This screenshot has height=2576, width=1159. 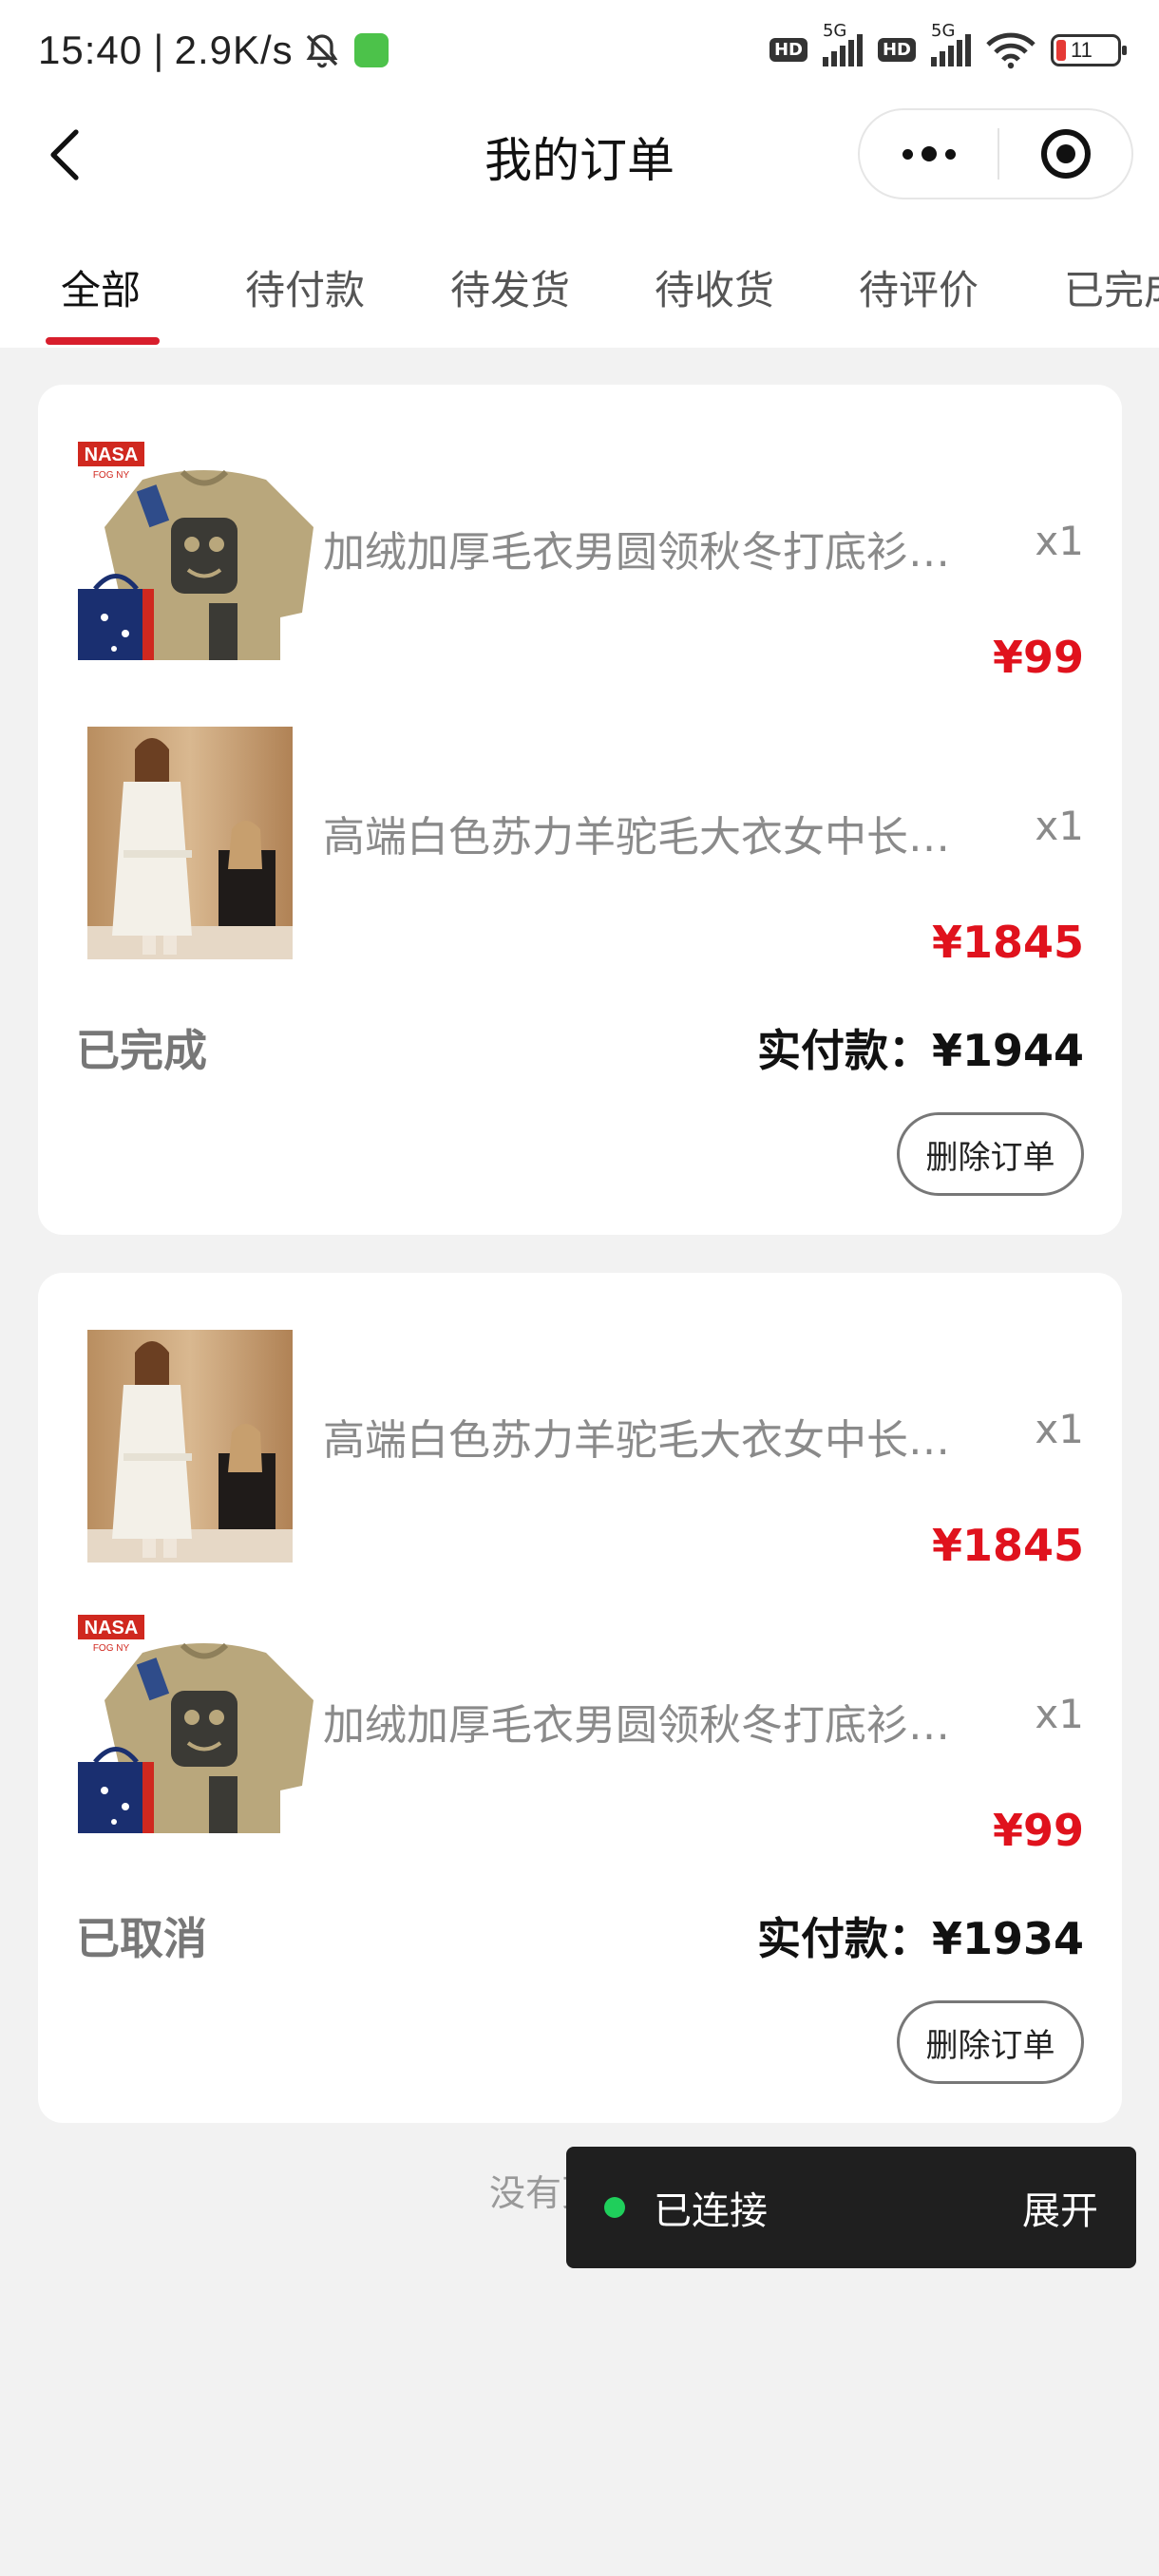 I want to click on connection-toast: 已连接 展开, so click(x=851, y=2207).